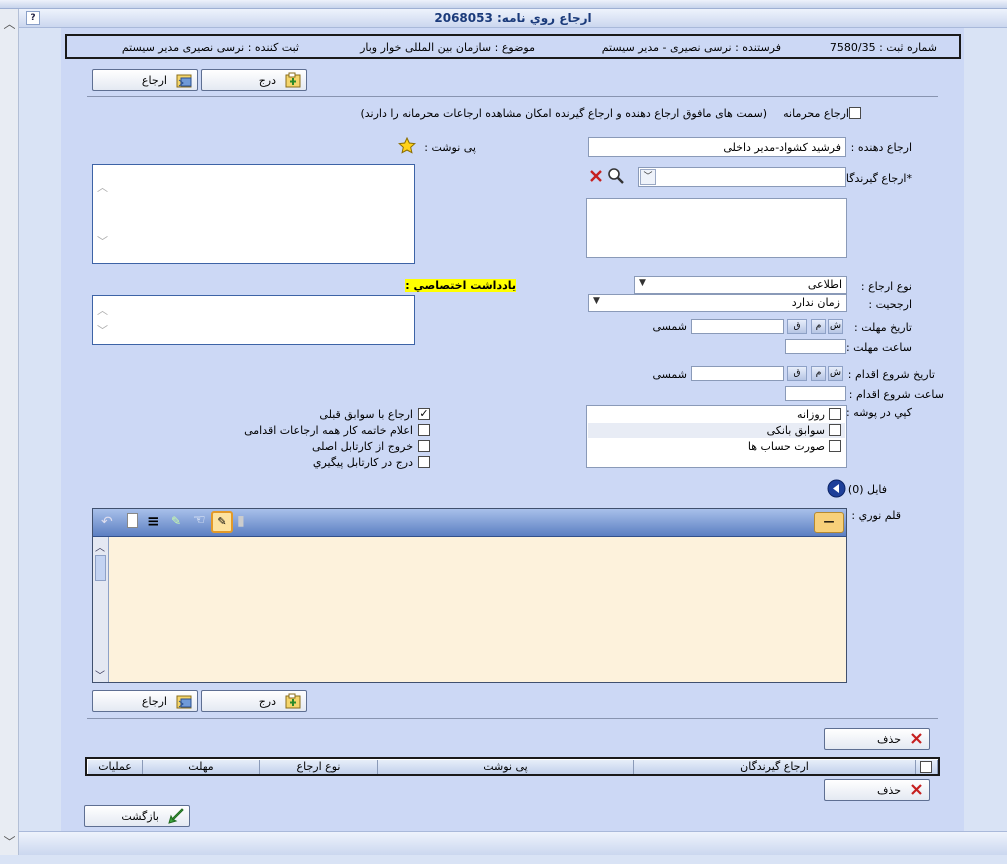  I want to click on undo-icon: ↶, so click(107, 522).